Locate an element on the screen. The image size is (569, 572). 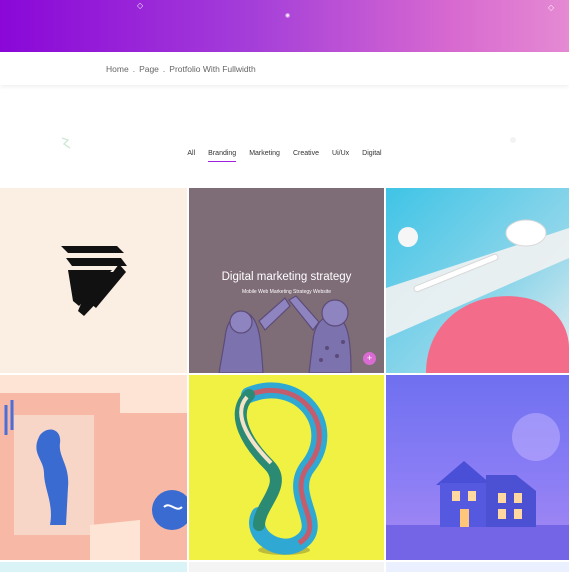
breadcrumb-home: Home is located at coordinates (117, 69).